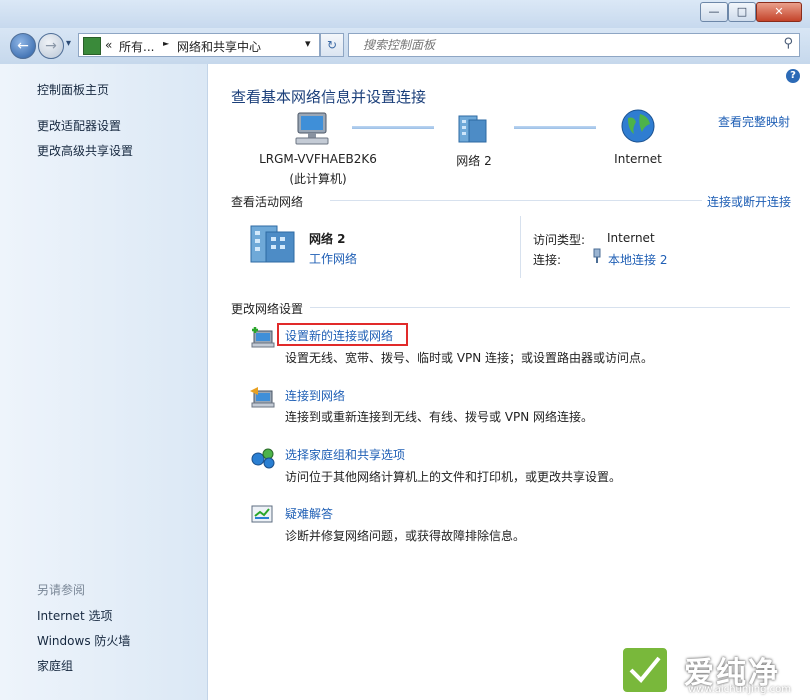 The image size is (810, 700). Describe the element at coordinates (332, 45) in the screenshot. I see `refresh-button: ↻` at that location.